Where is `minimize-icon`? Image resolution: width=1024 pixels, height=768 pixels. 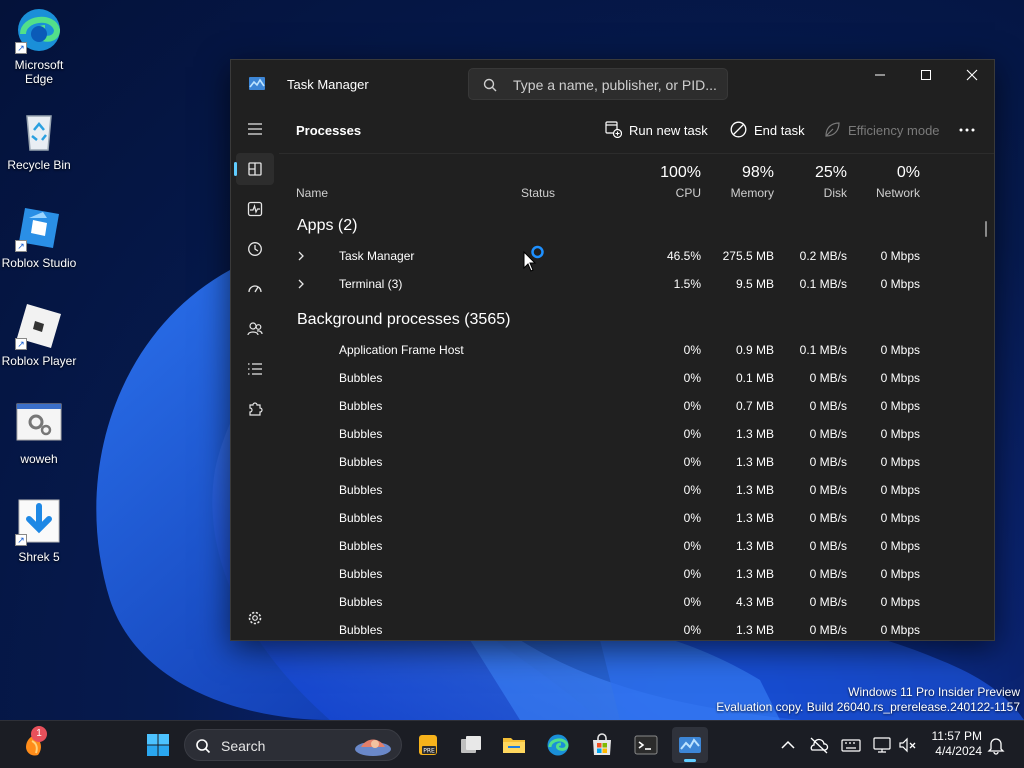 minimize-icon is located at coordinates (880, 75).